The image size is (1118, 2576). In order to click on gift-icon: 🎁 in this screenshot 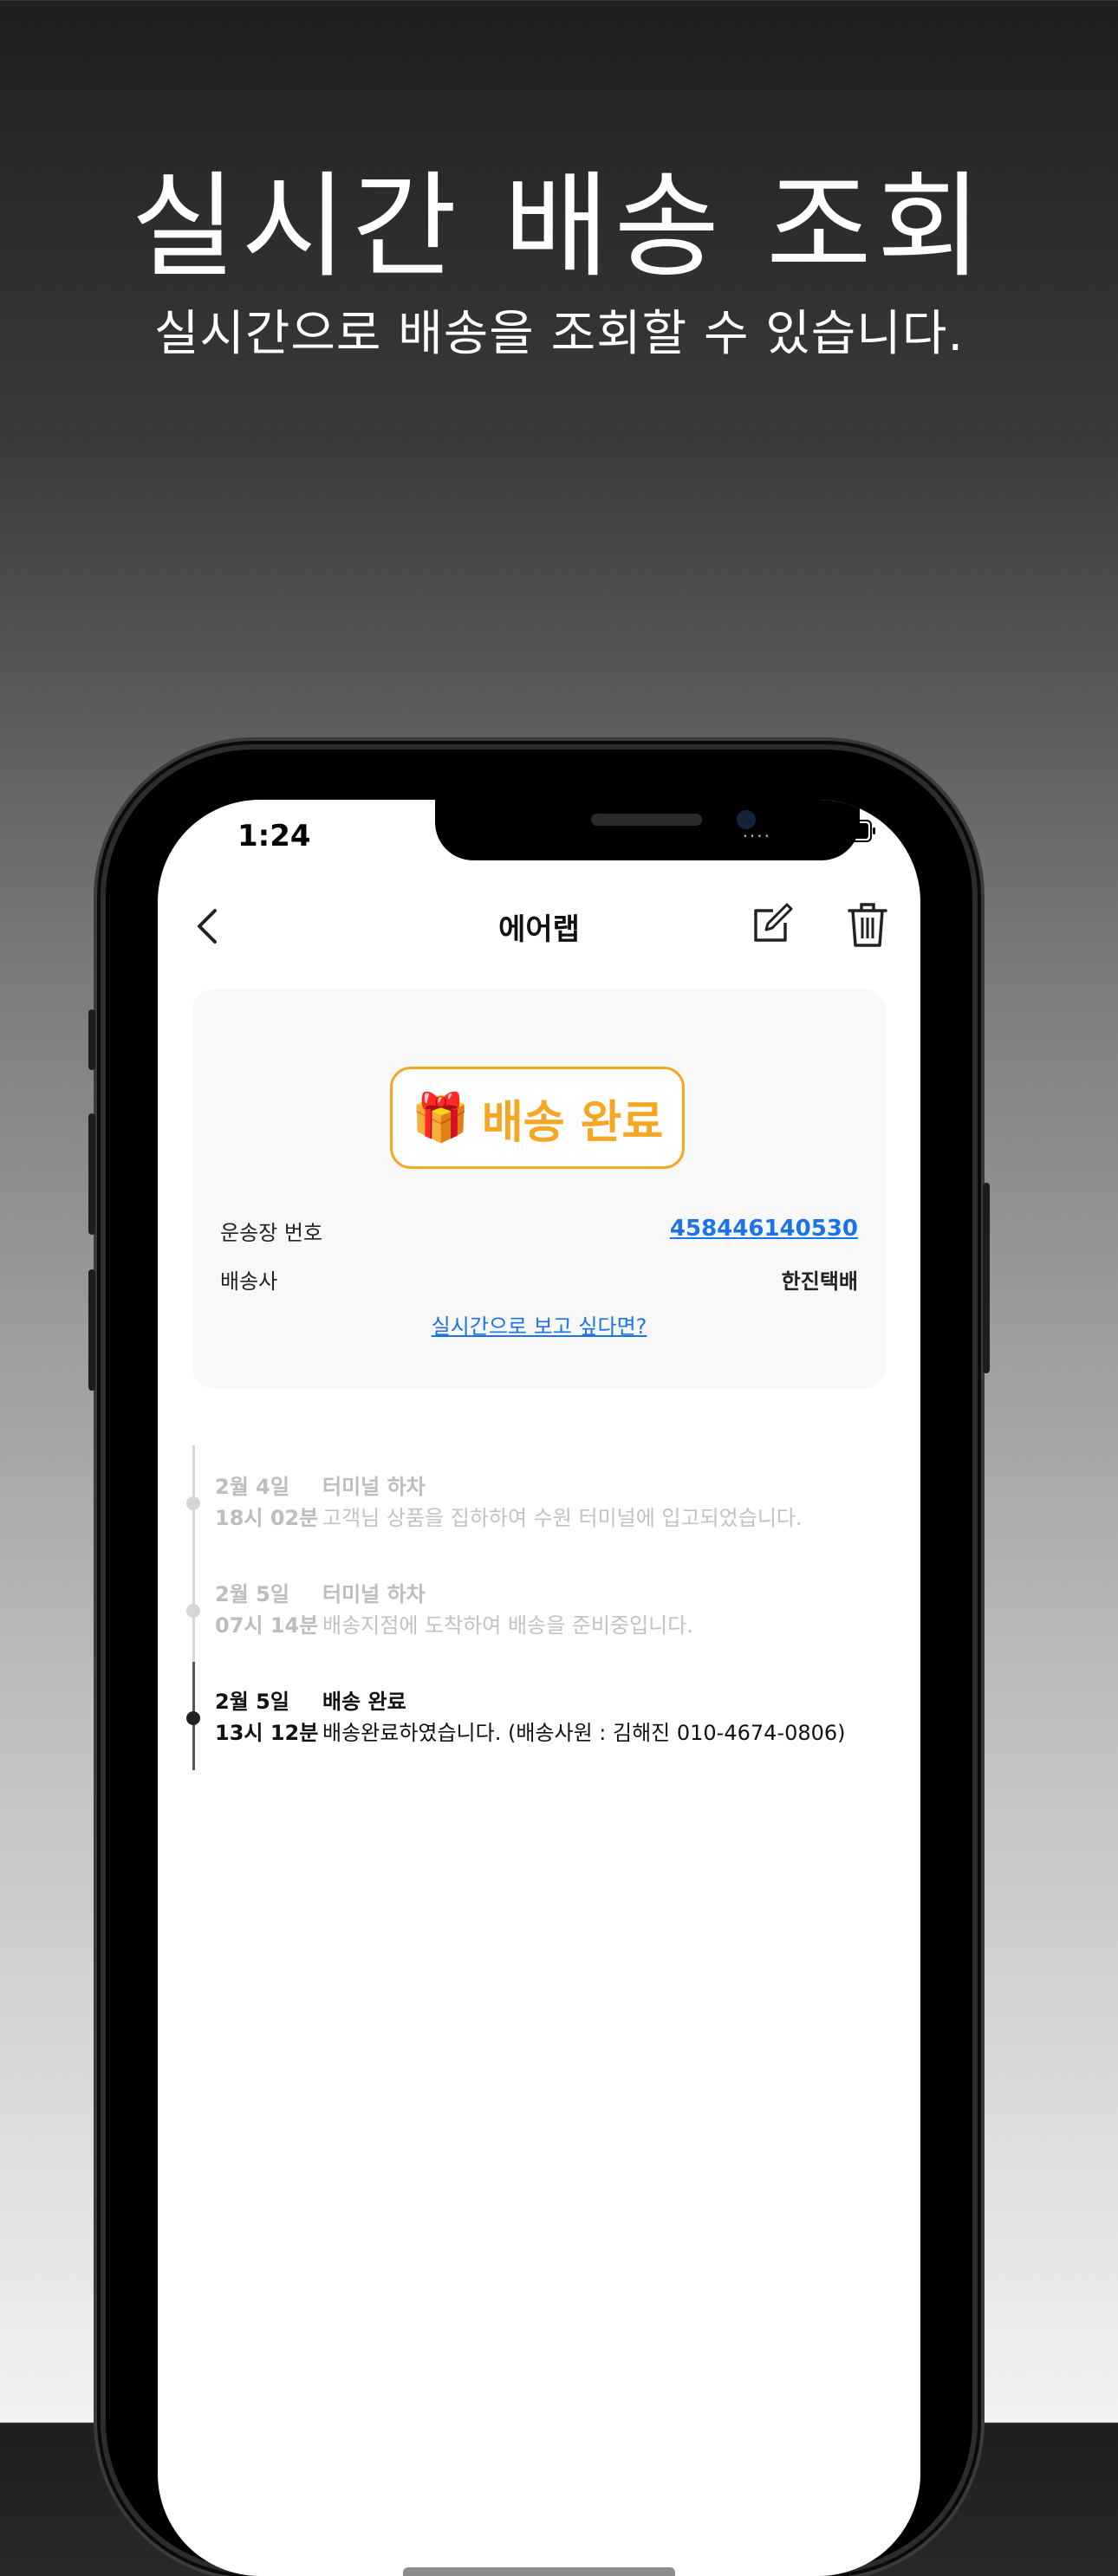, I will do `click(440, 1118)`.